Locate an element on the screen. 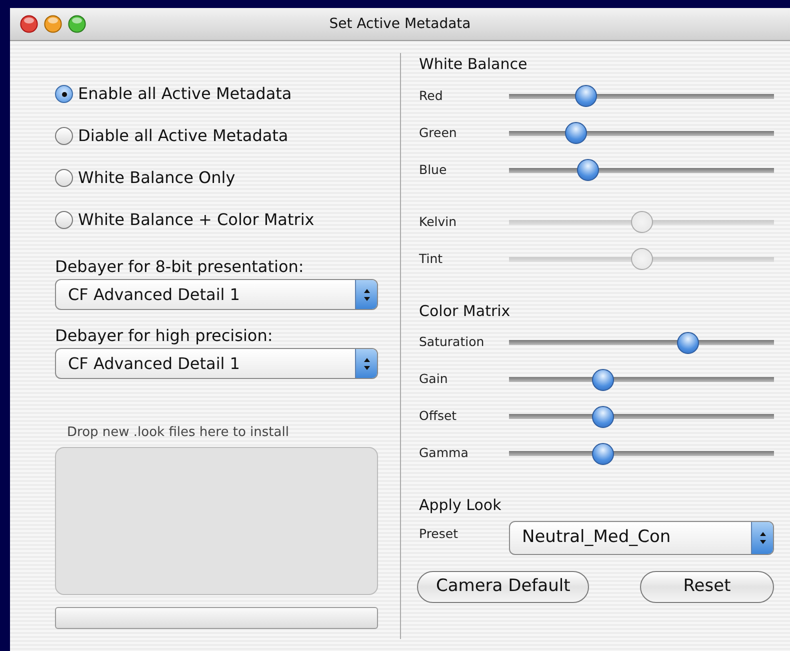 The image size is (790, 651). slider-label: Tint is located at coordinates (431, 259).